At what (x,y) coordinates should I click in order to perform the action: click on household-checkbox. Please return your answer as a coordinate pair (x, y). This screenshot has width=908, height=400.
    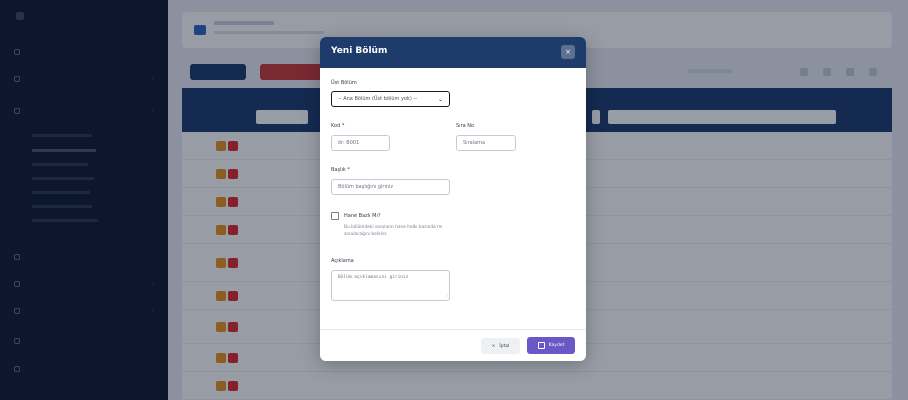
    Looking at the image, I should click on (335, 216).